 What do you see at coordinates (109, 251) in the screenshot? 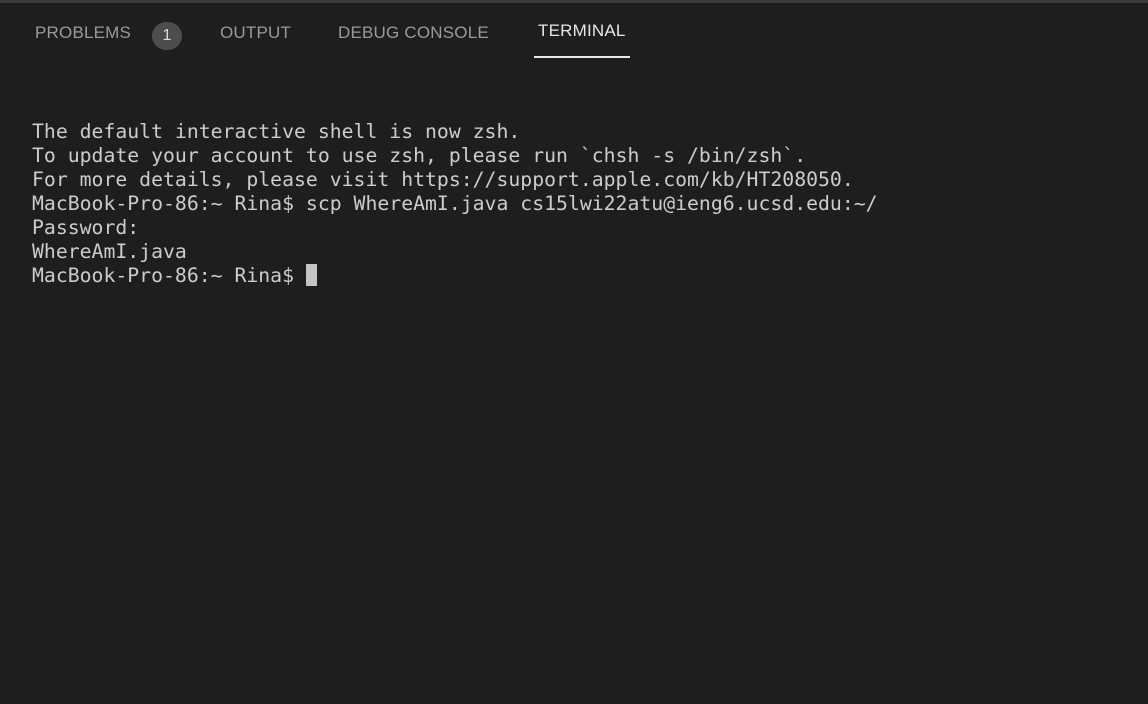
I see `terminal-line: WhereAmI.java` at bounding box center [109, 251].